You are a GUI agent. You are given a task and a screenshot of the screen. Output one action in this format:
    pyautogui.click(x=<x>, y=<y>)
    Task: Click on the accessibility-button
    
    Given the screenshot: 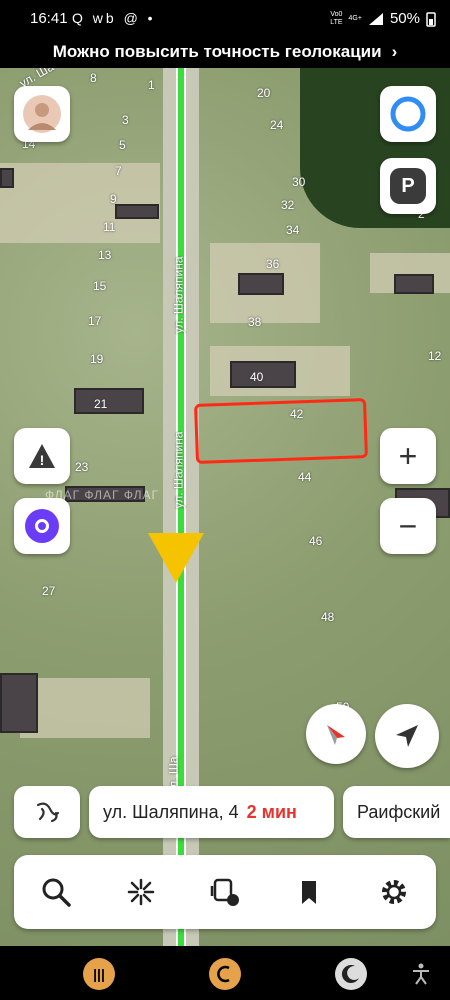 What is the action you would take?
    pyautogui.click(x=421, y=974)
    